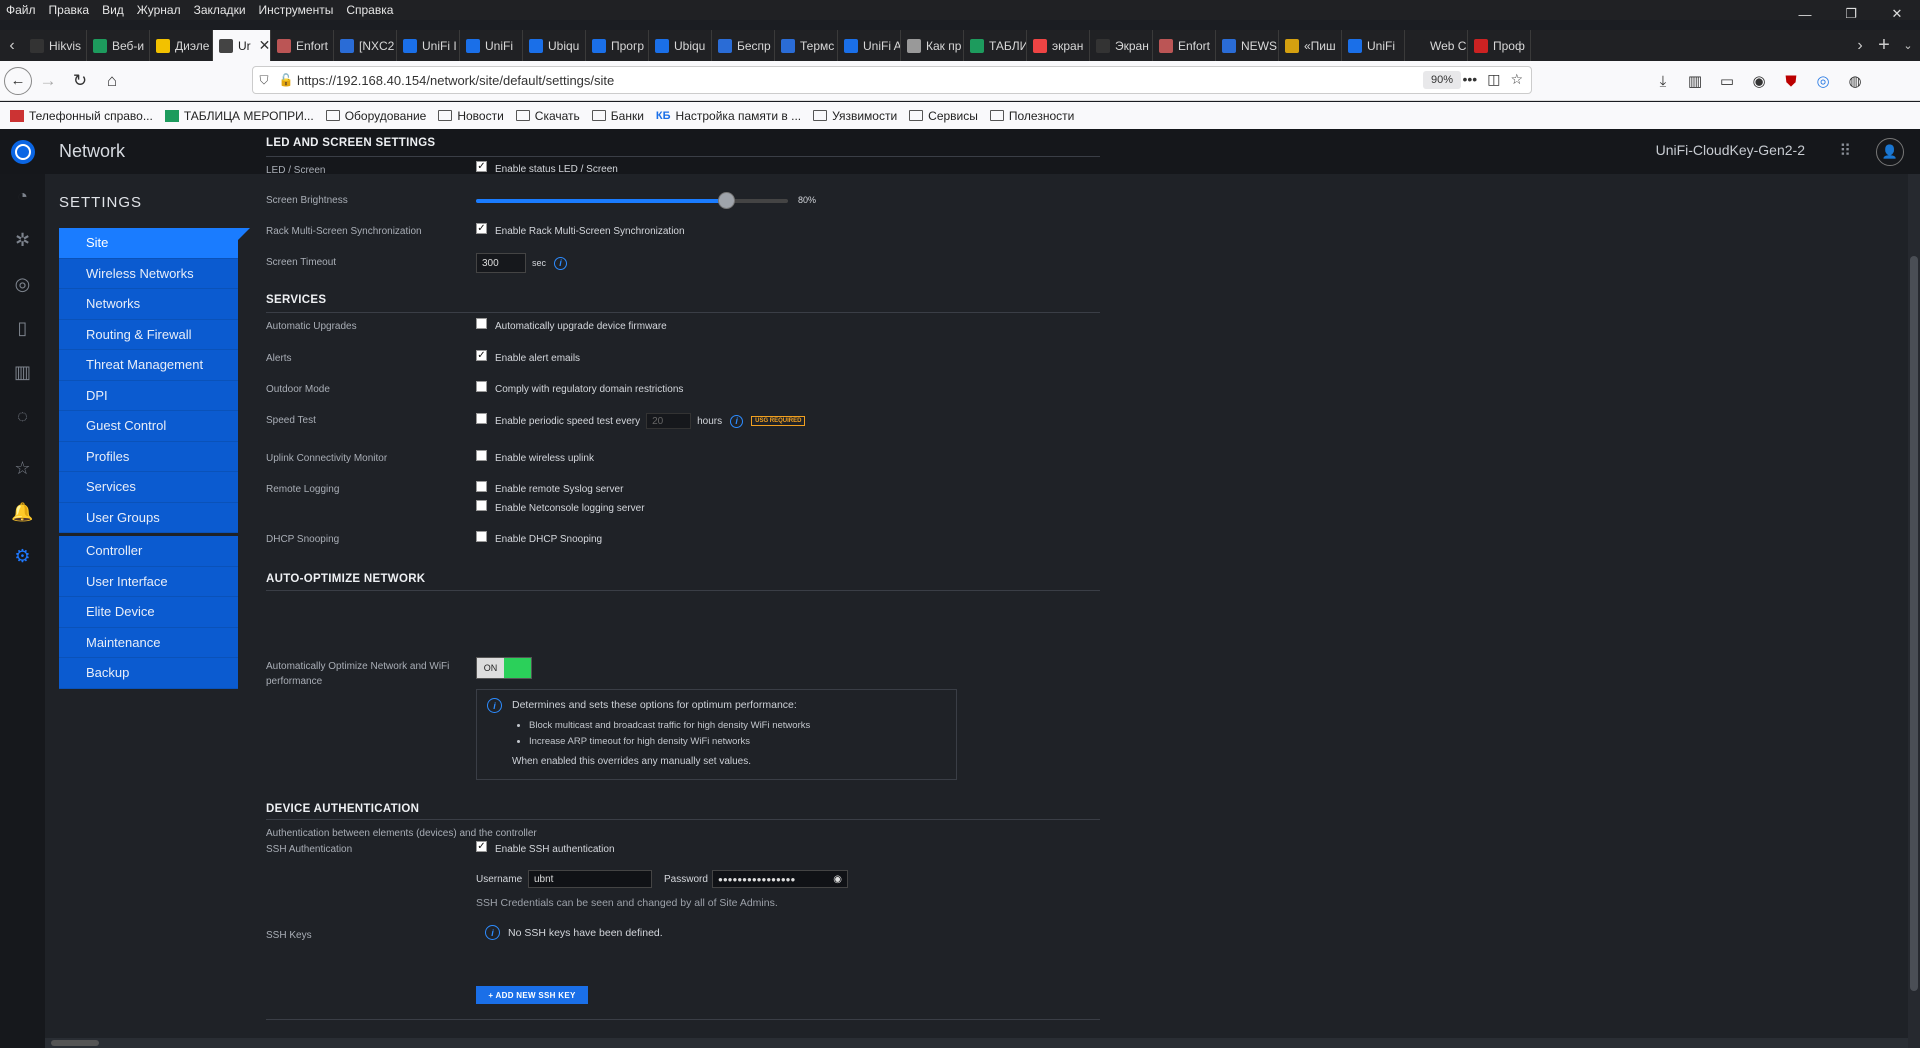 This screenshot has height=1048, width=1920. What do you see at coordinates (481, 486) in the screenshot?
I see `syslog-checkbox` at bounding box center [481, 486].